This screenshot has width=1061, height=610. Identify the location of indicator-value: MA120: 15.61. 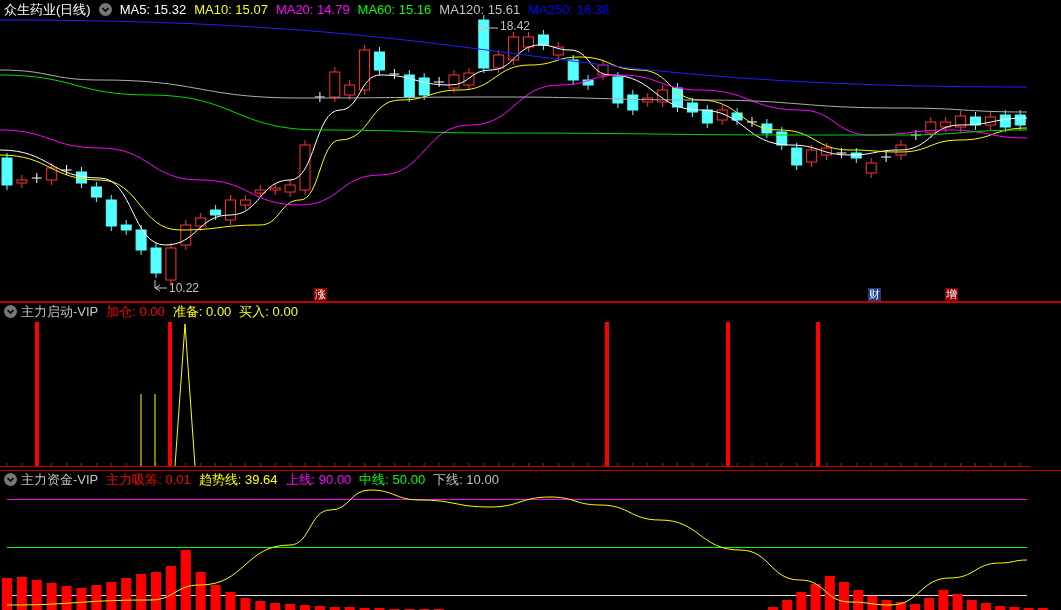
(480, 9).